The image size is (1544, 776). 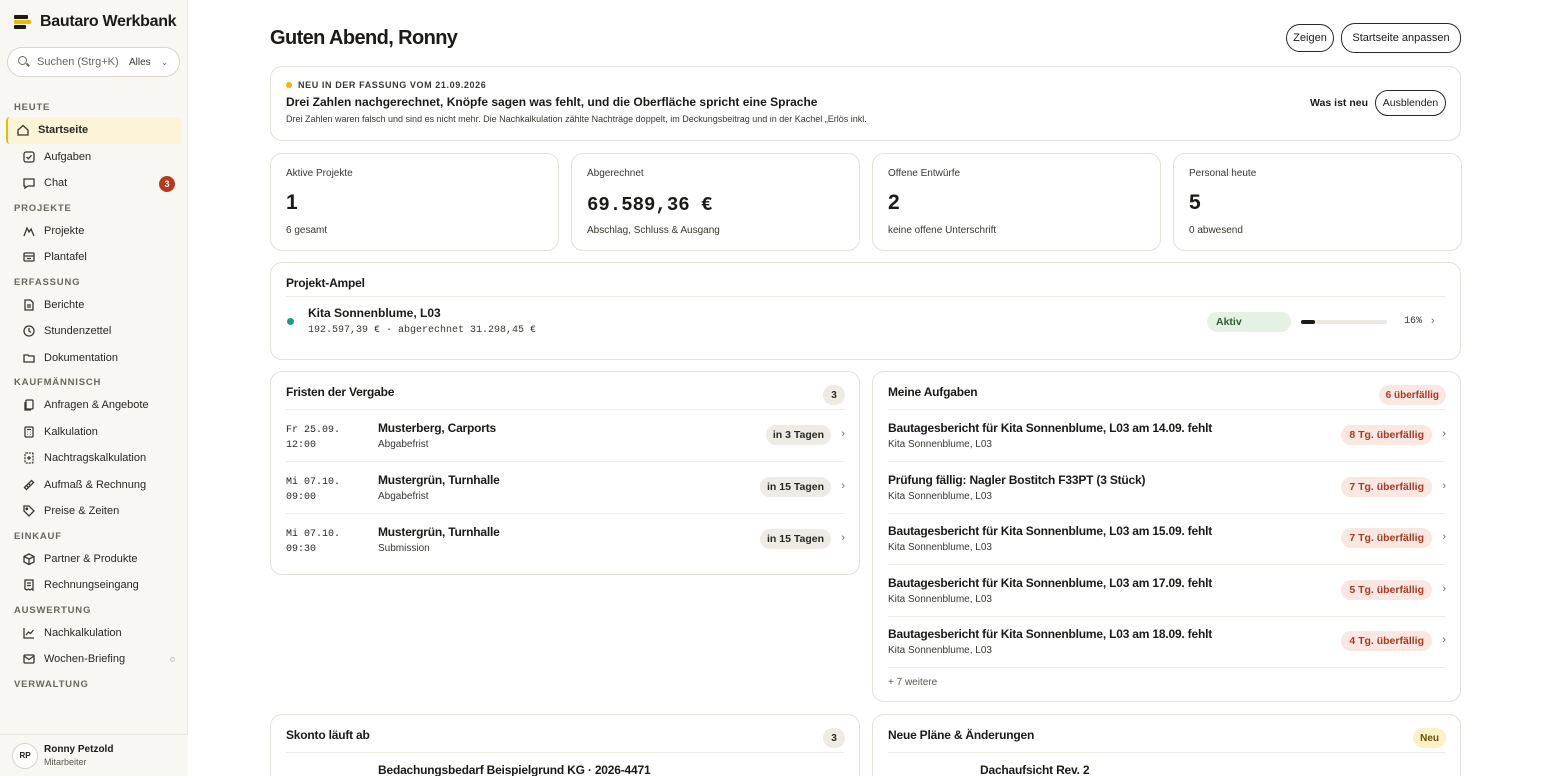 What do you see at coordinates (321, 542) in the screenshot?
I see `deadline-date: Mi 07.10. 09:30` at bounding box center [321, 542].